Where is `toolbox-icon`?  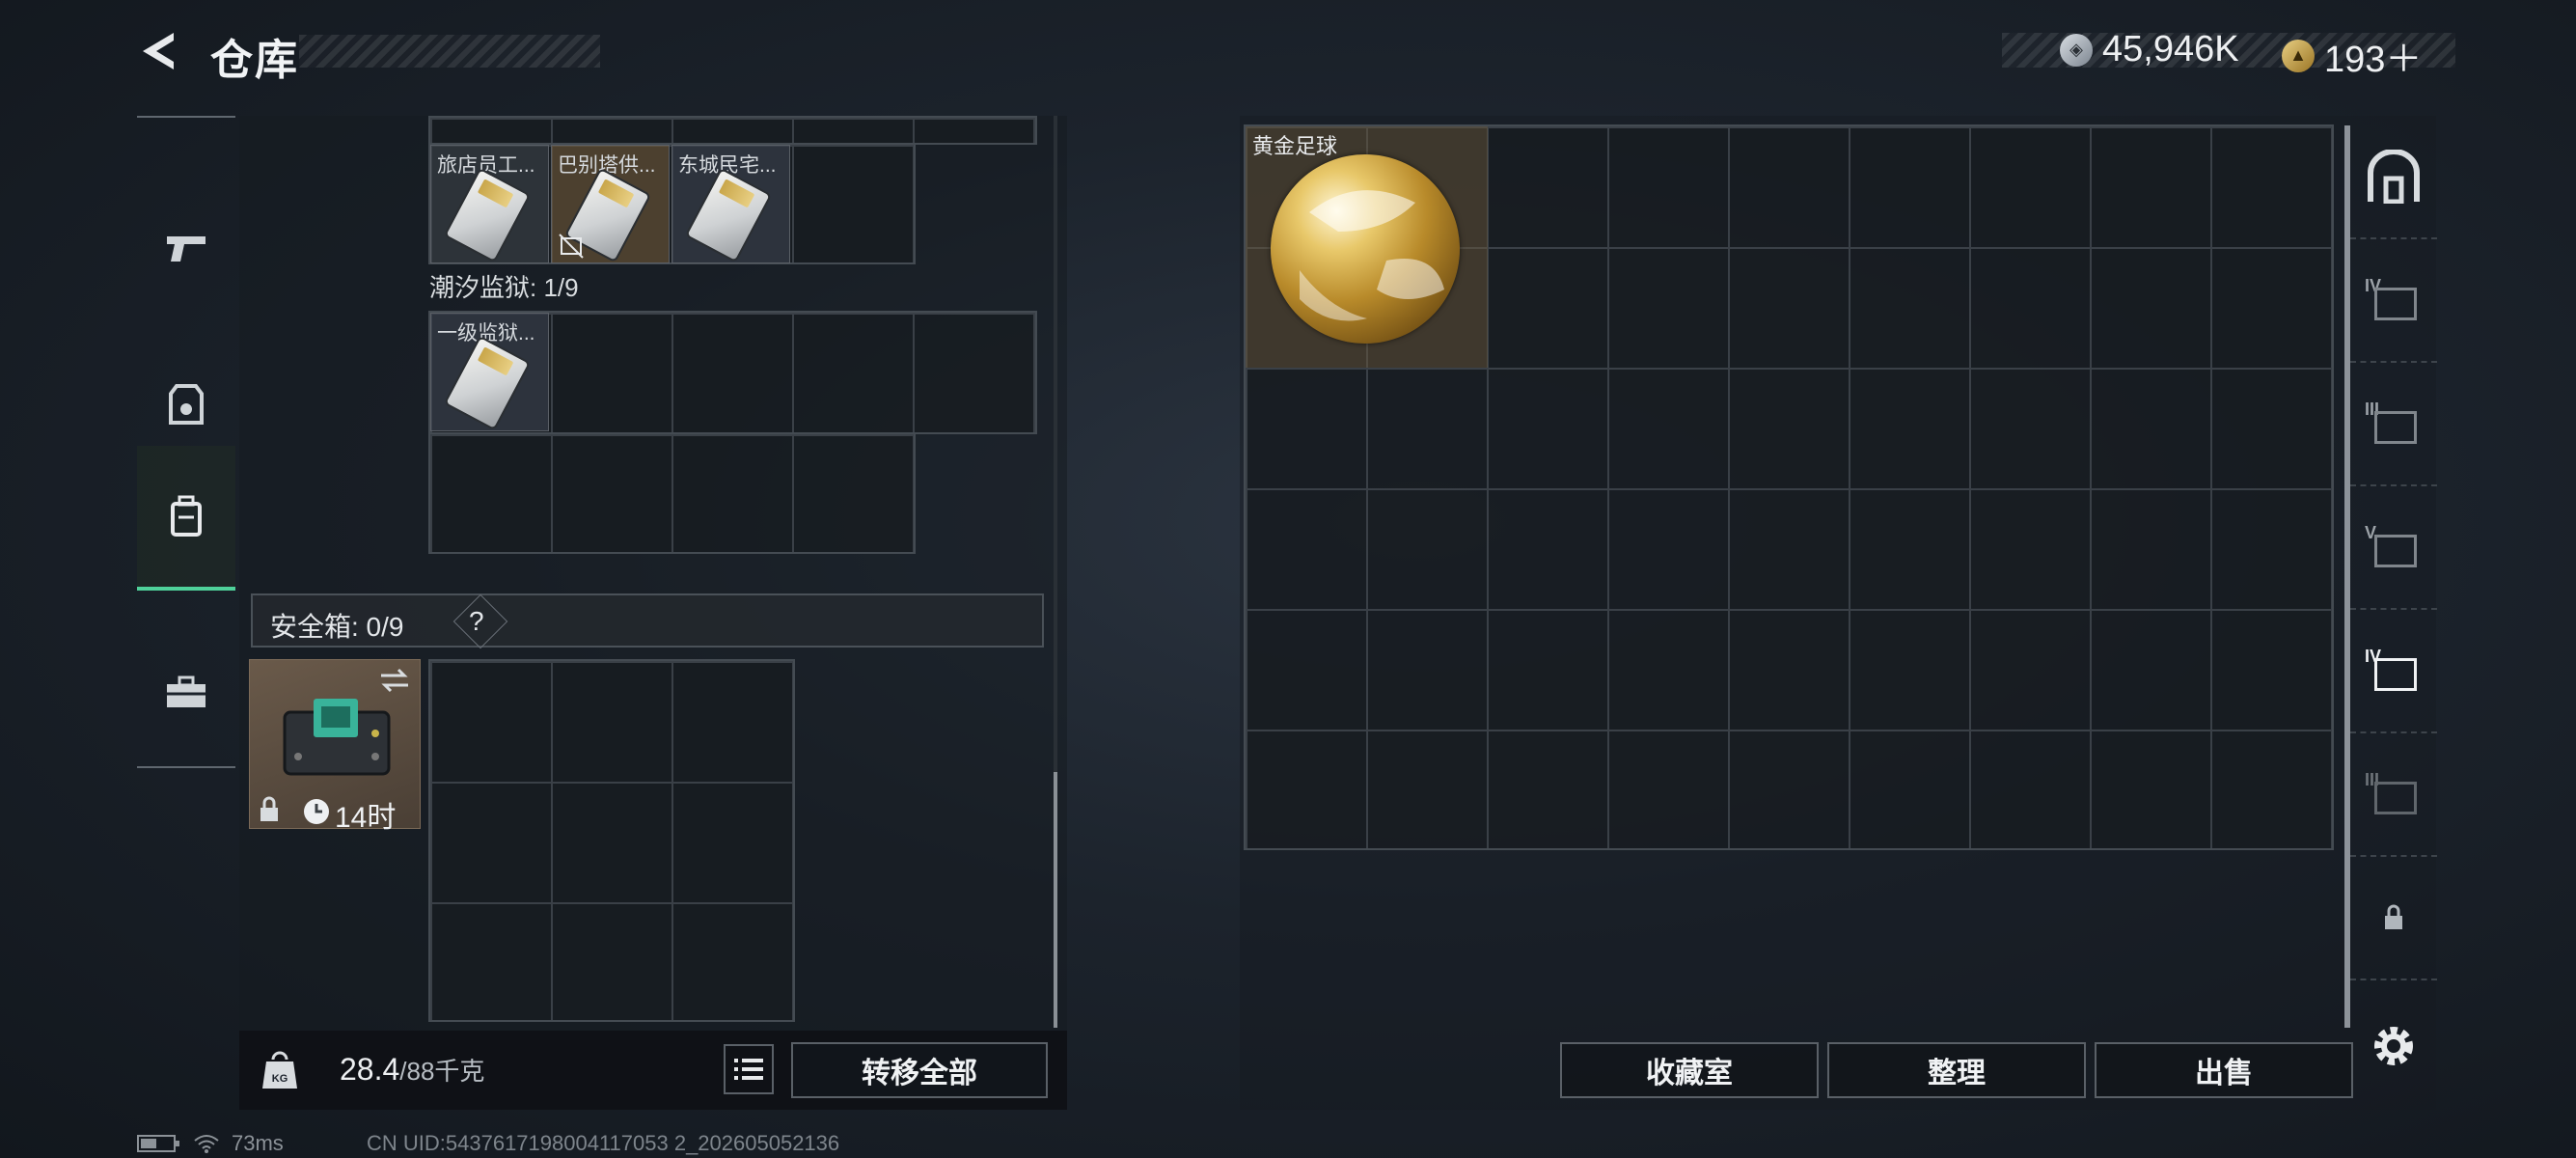 toolbox-icon is located at coordinates (187, 691).